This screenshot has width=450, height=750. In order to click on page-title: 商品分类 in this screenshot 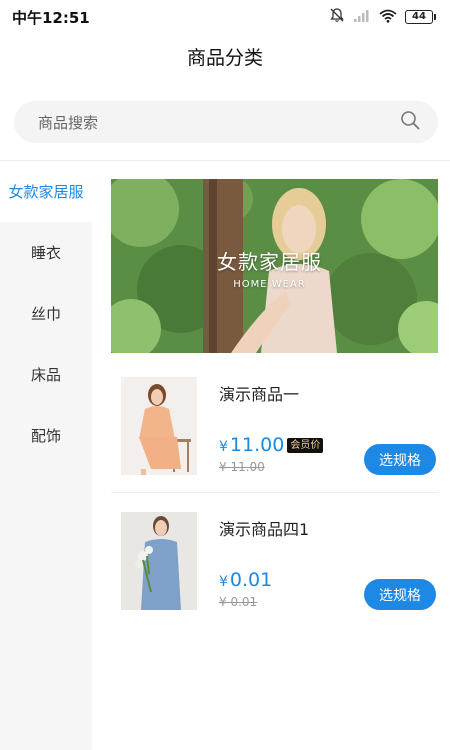, I will do `click(224, 58)`.